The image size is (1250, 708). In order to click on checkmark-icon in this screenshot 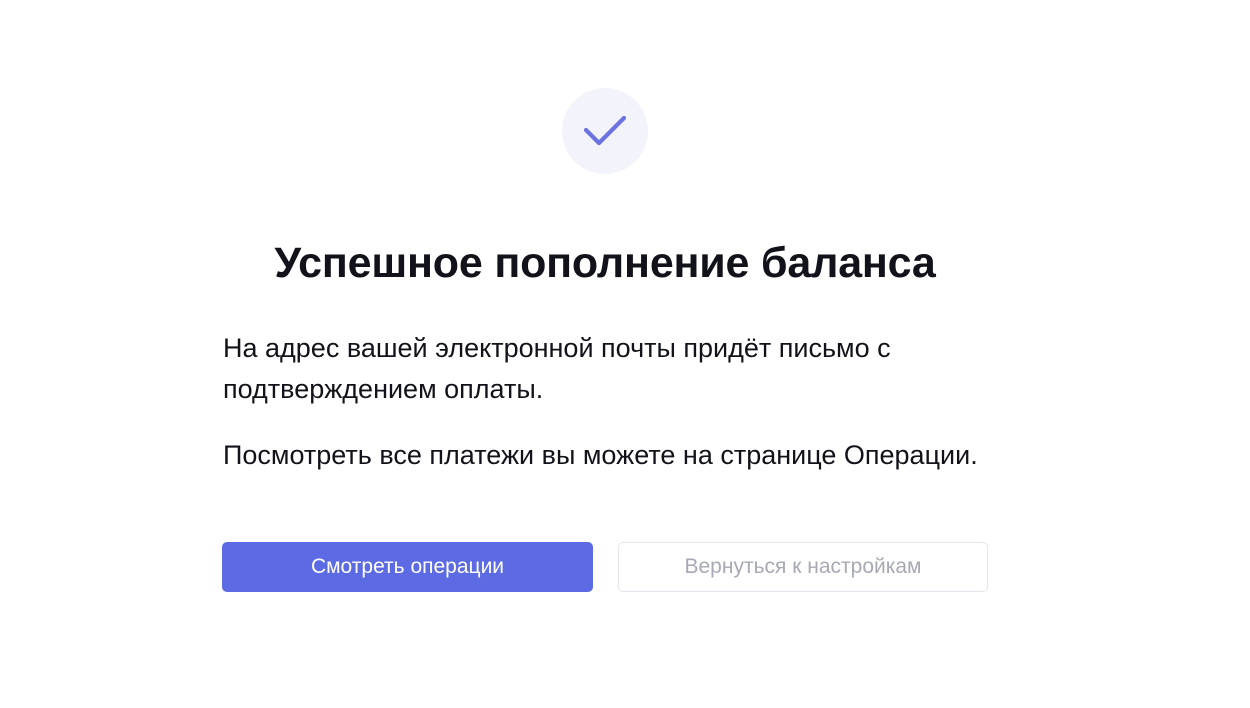, I will do `click(605, 130)`.